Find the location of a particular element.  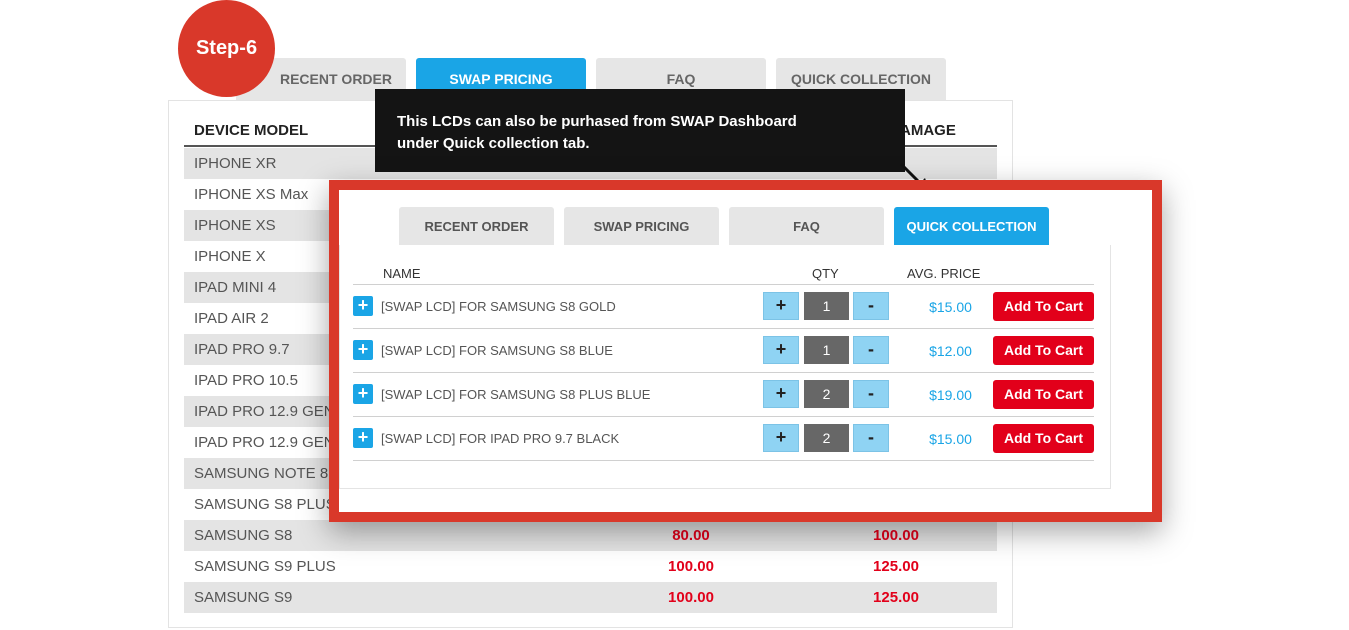

header-name: NAME is located at coordinates (402, 273).